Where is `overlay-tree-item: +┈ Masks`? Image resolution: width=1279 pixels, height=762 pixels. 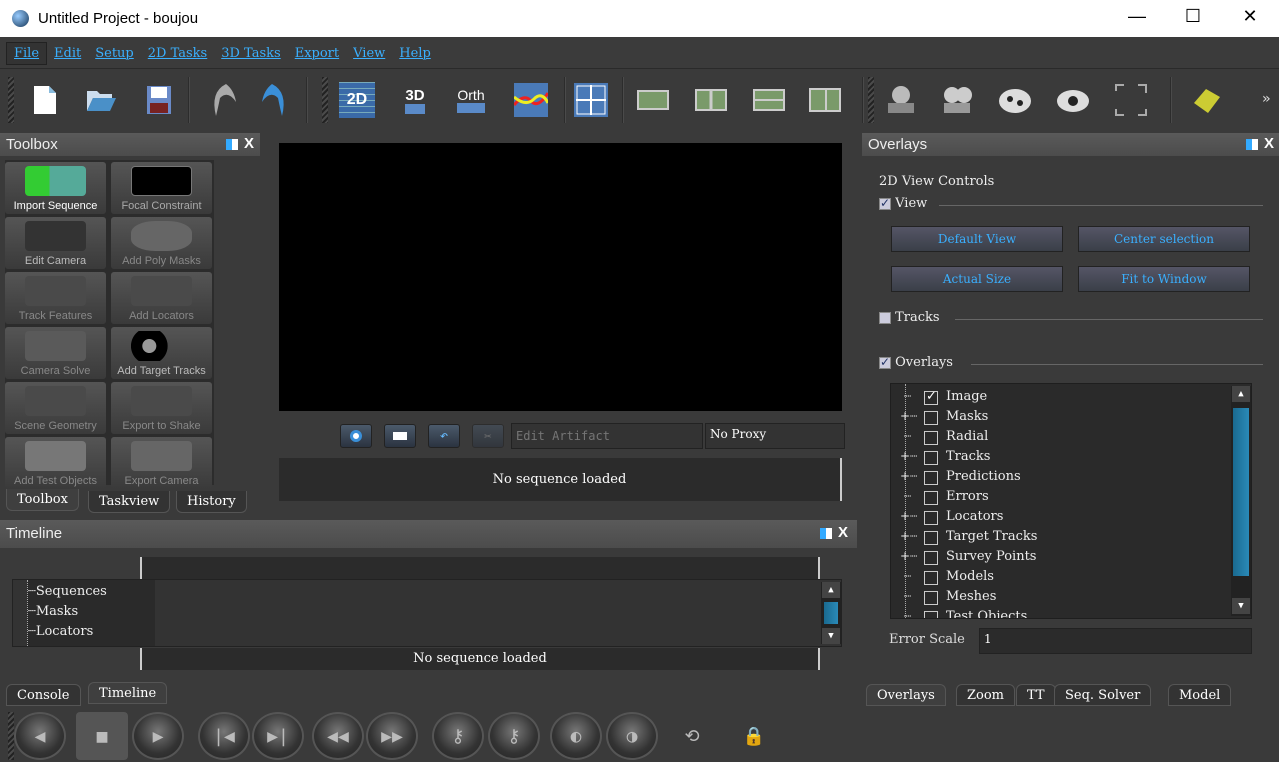
overlay-tree-item: +┈ Masks is located at coordinates (1057, 418).